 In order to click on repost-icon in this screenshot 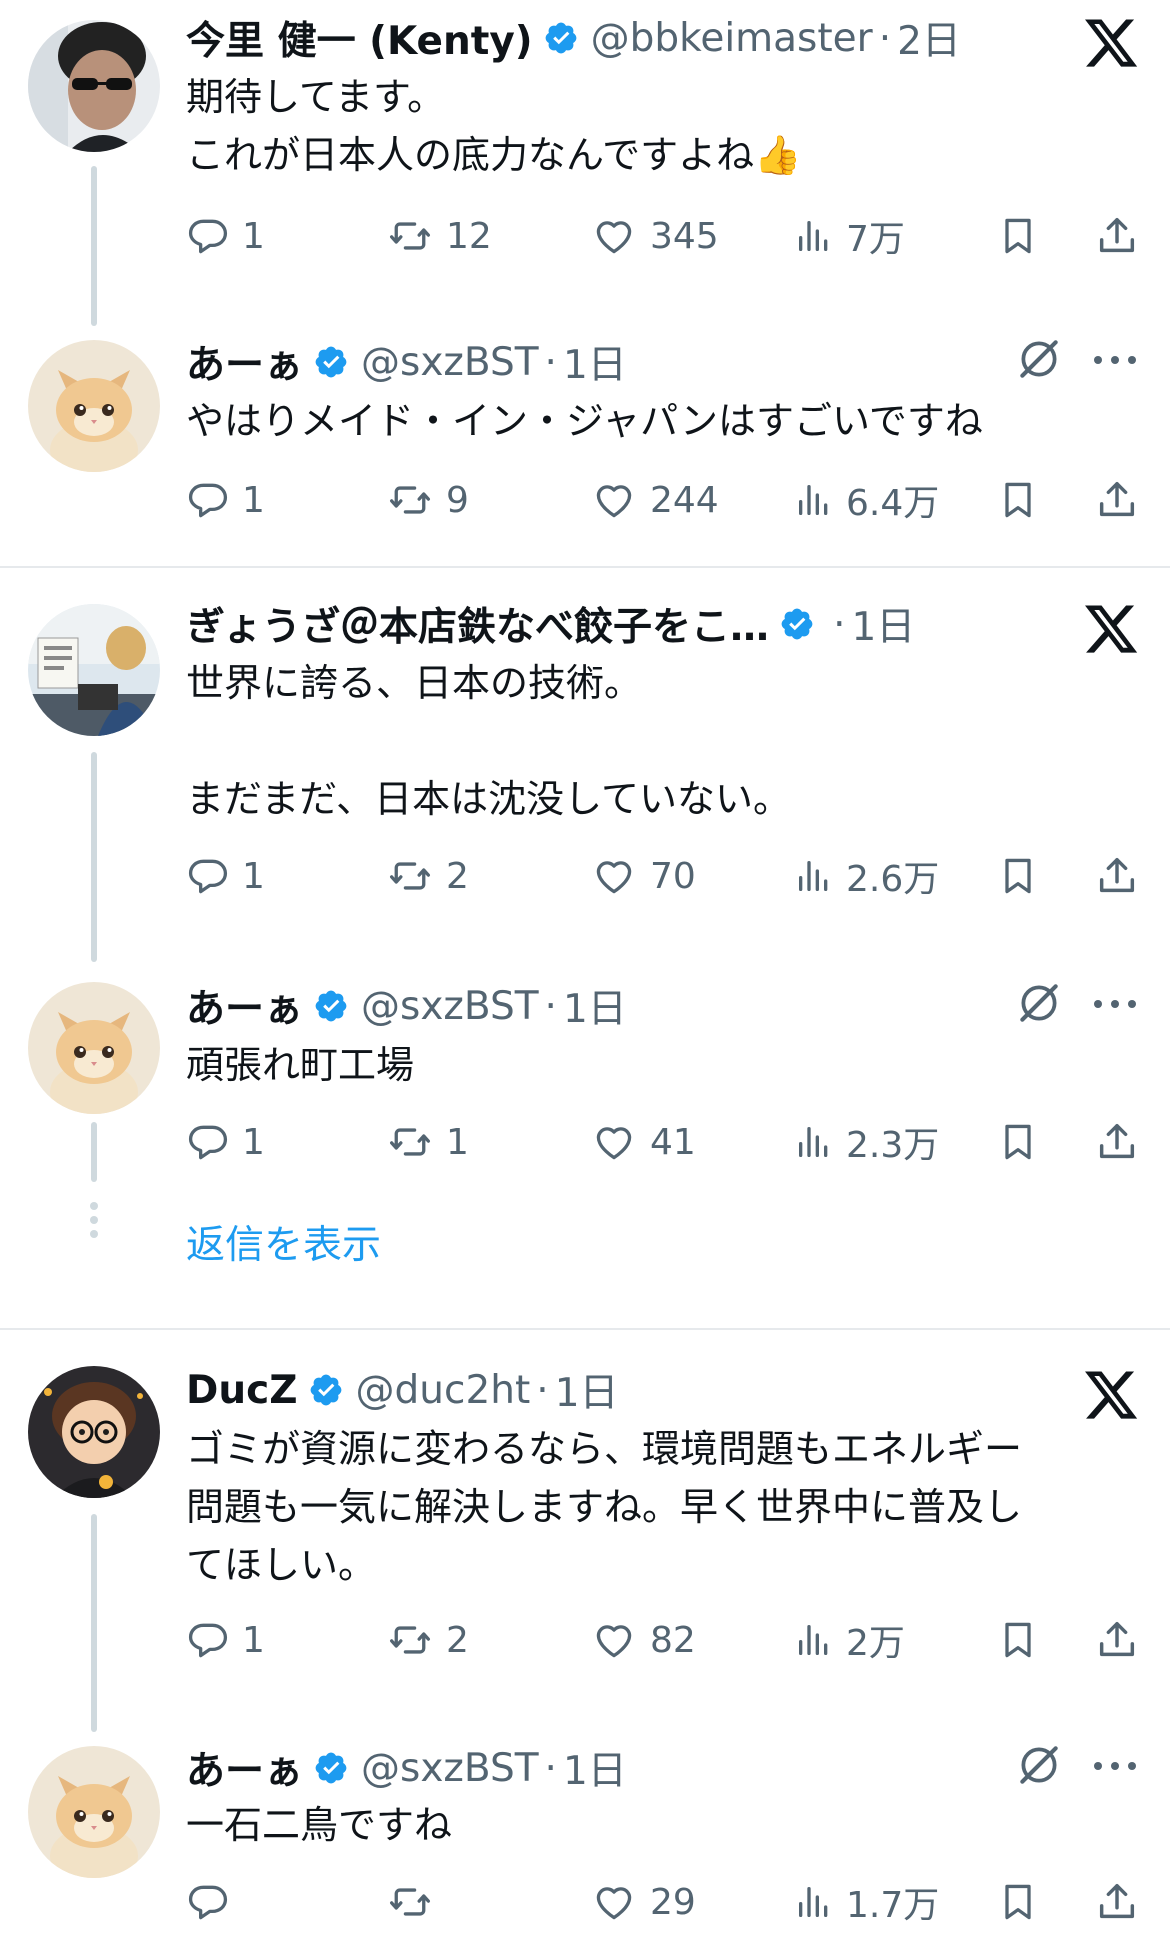, I will do `click(410, 876)`.